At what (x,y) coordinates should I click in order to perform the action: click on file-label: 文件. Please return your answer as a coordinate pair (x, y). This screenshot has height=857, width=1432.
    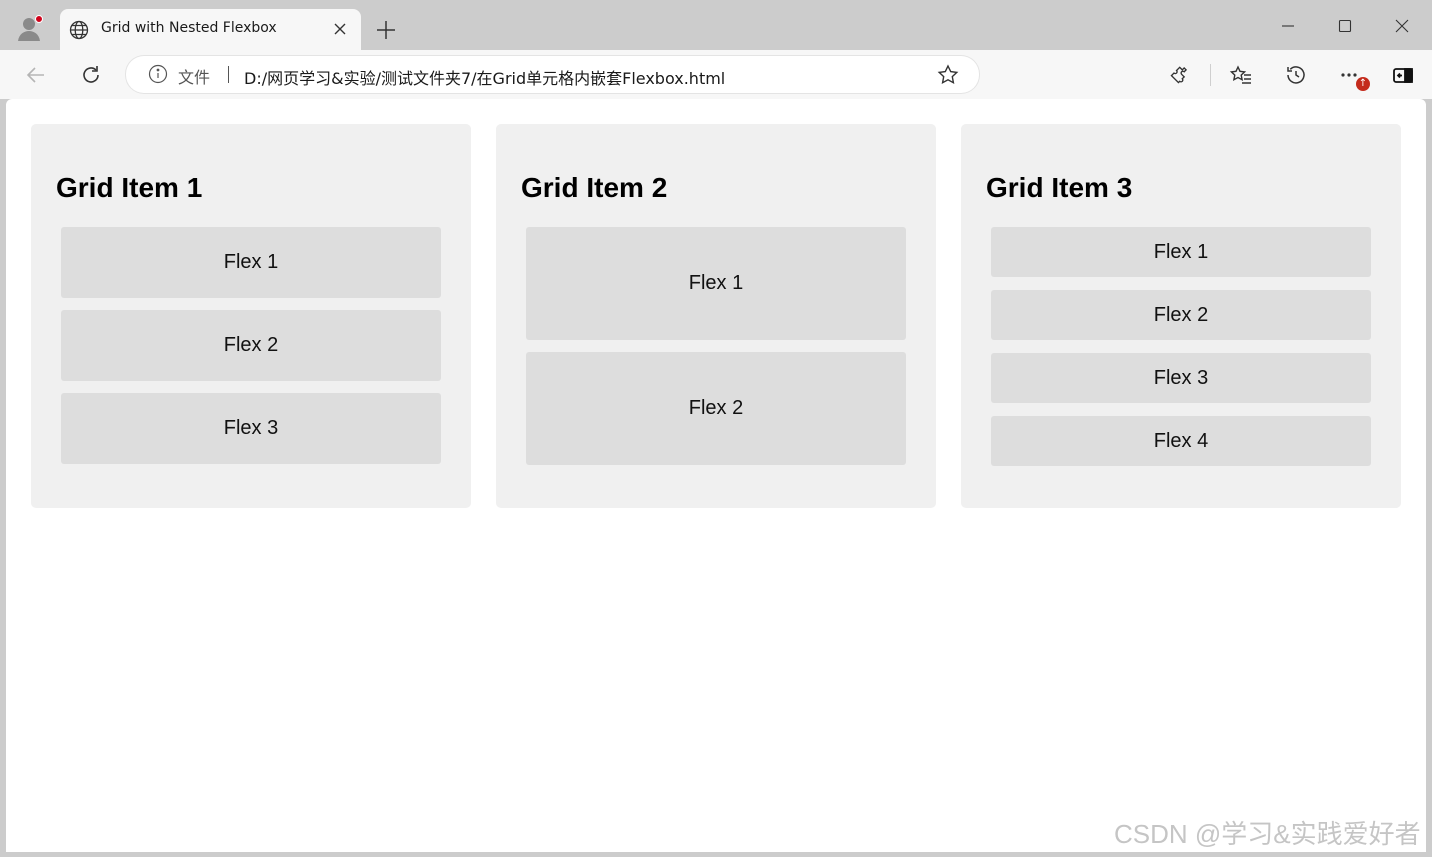
    Looking at the image, I should click on (194, 77).